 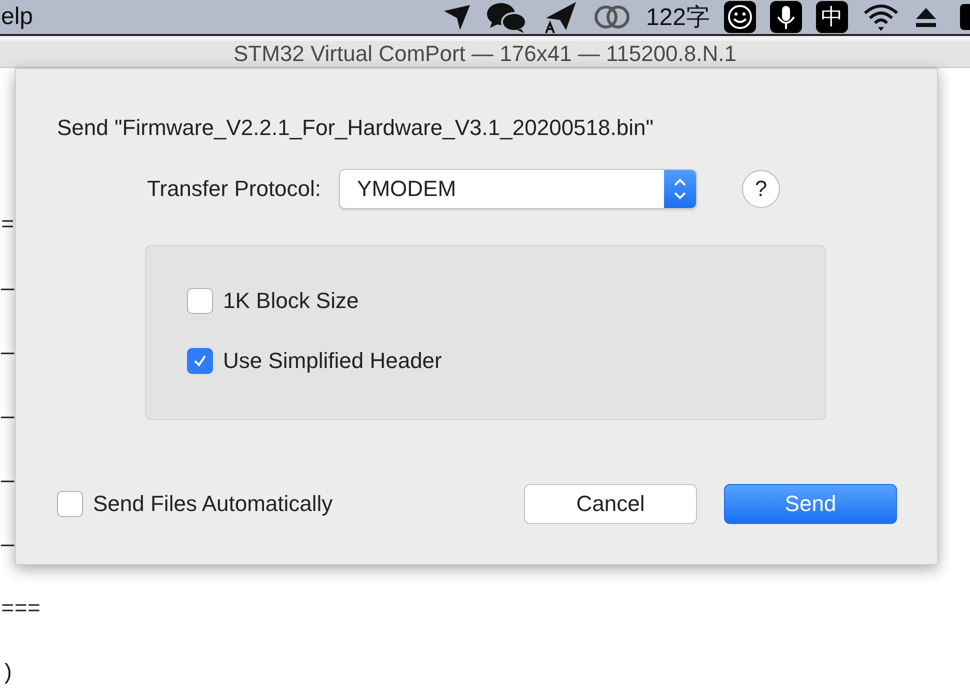 What do you see at coordinates (21, 610) in the screenshot?
I see `terminal-line: ===` at bounding box center [21, 610].